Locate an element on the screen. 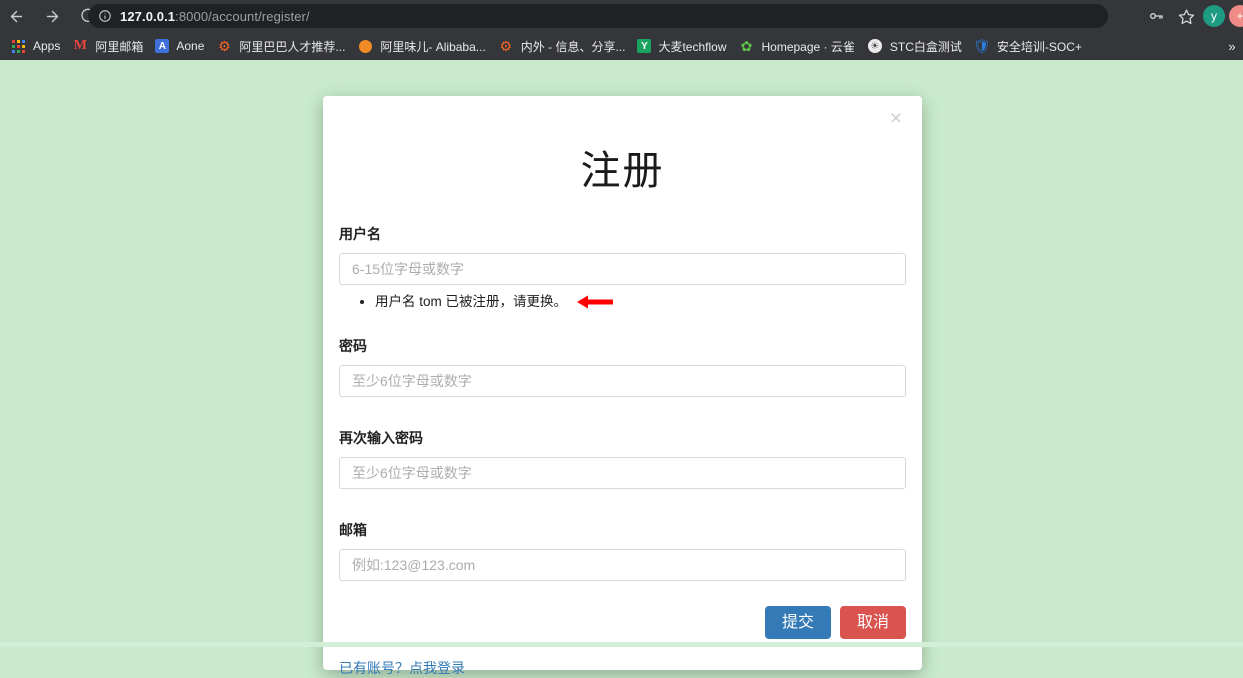  url-text: 127.0.0.1:8000/account/register/ is located at coordinates (215, 16).